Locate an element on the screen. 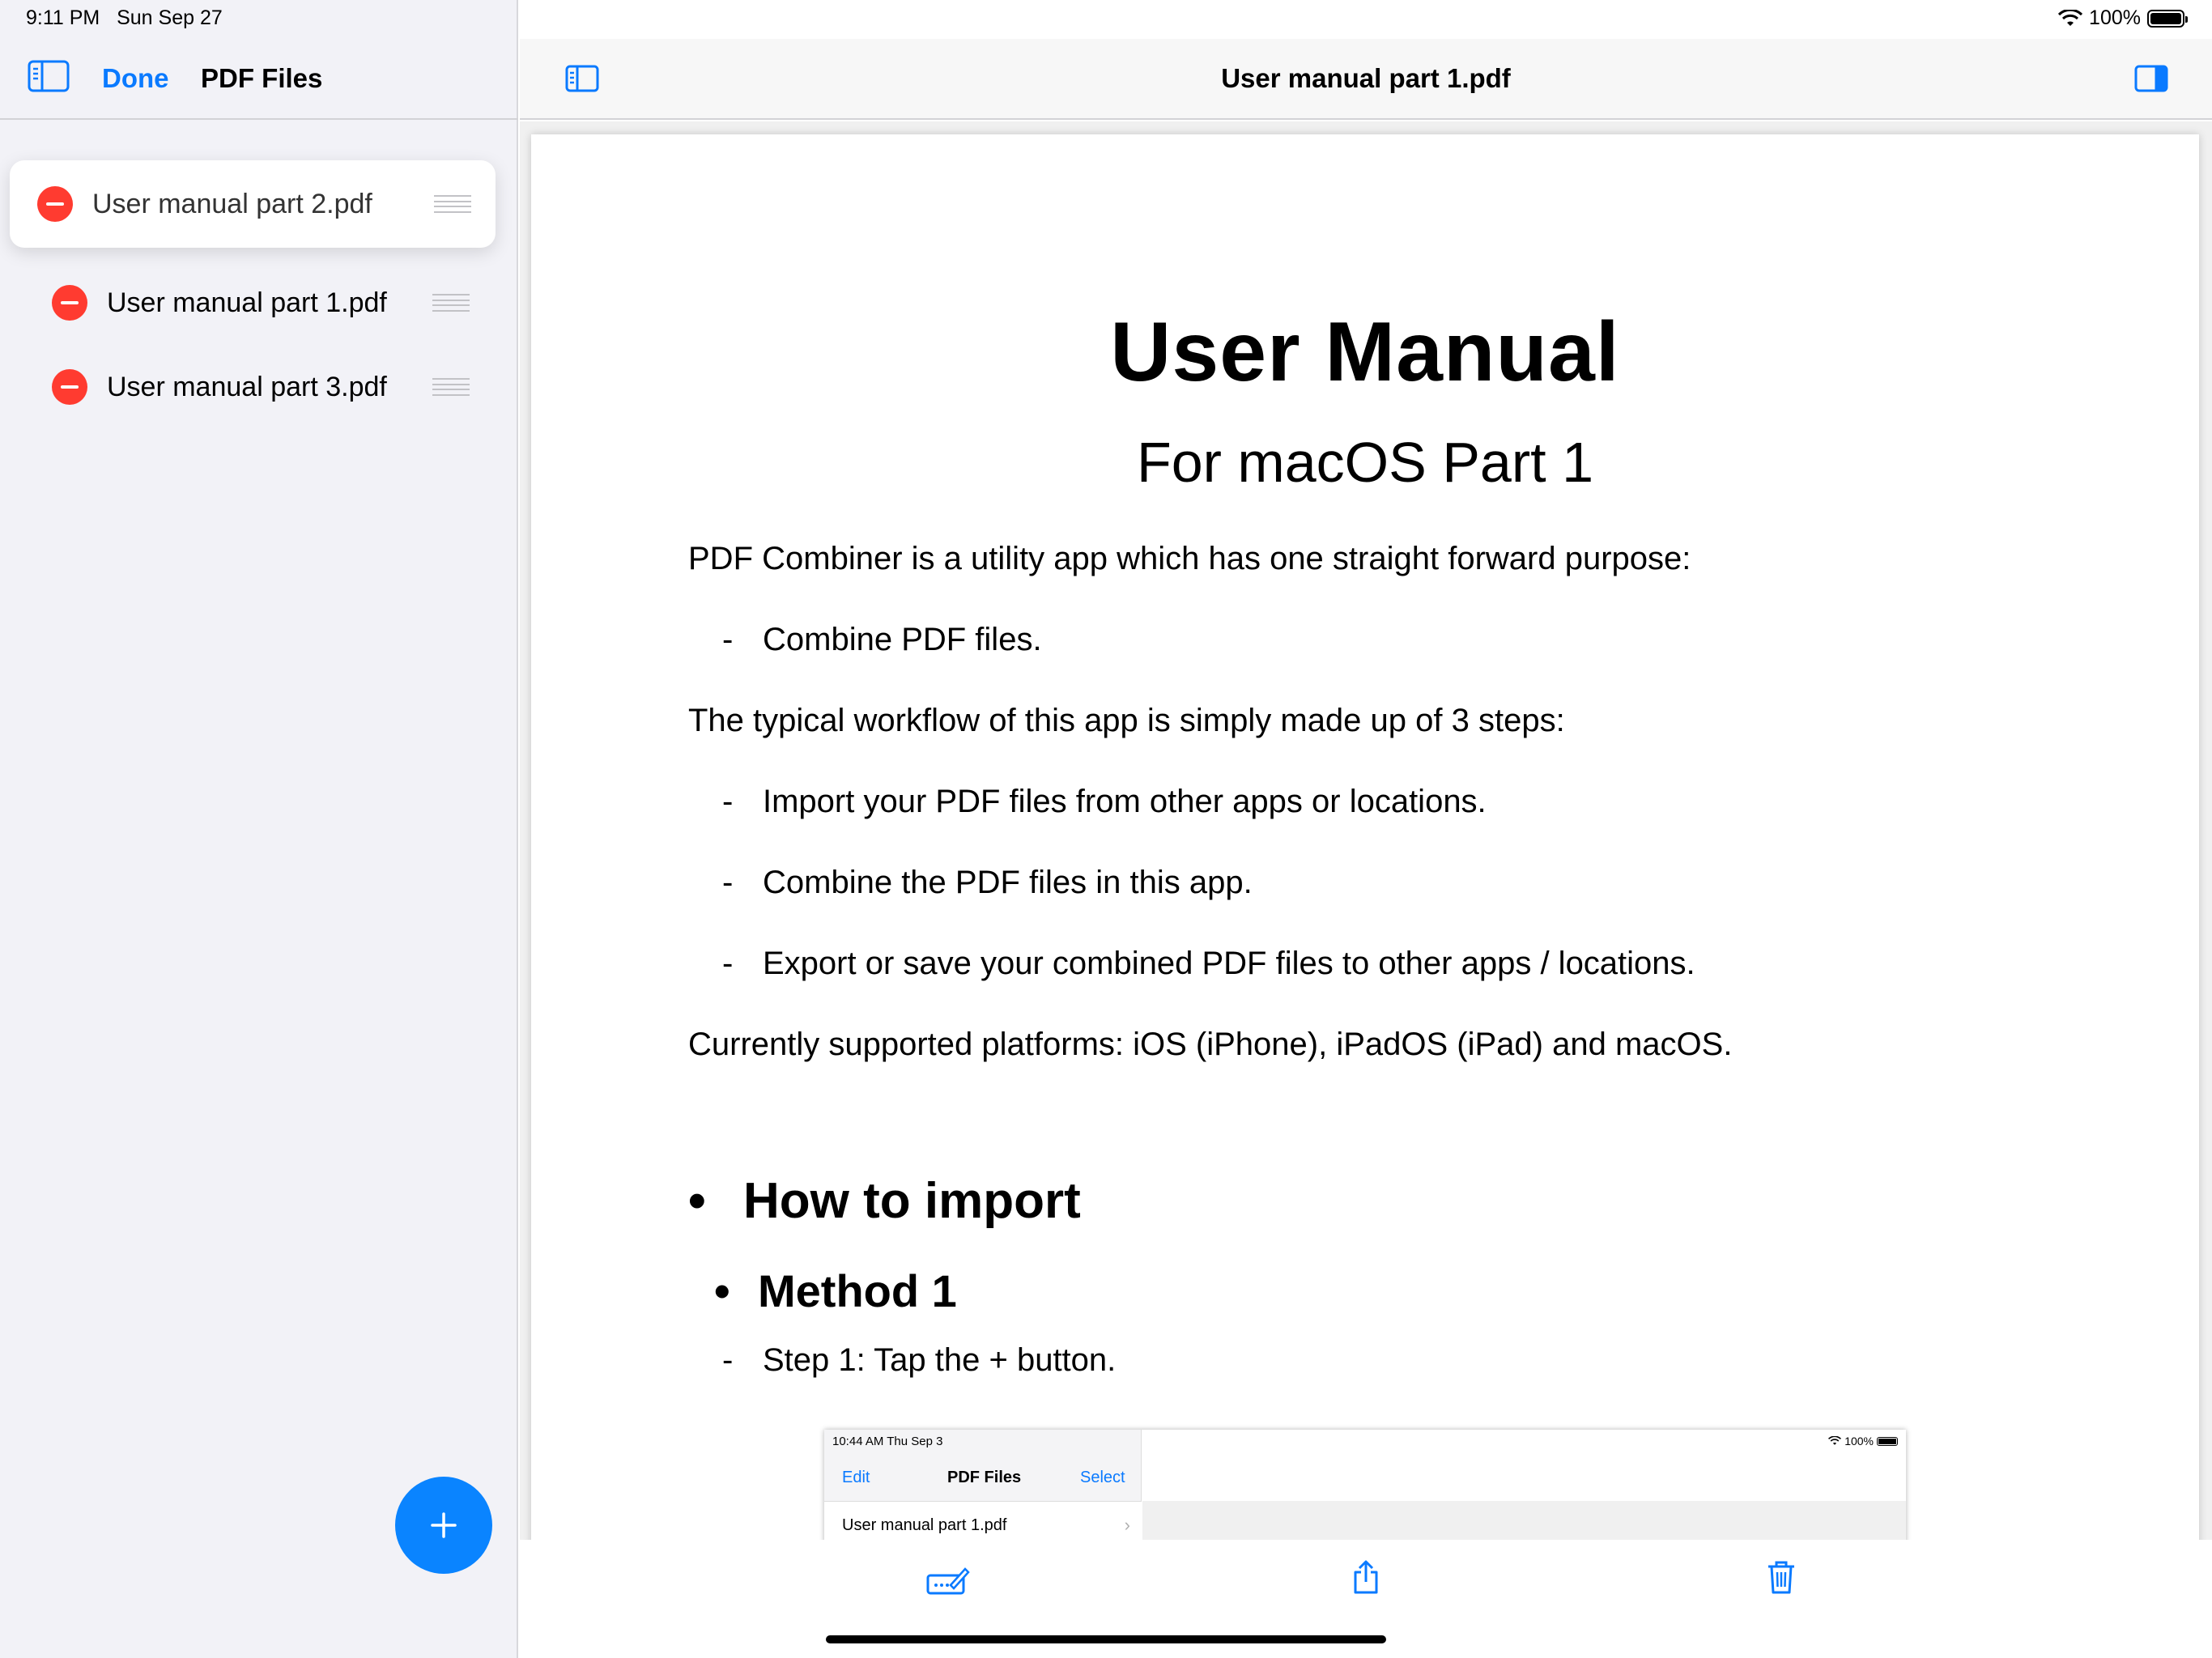  status-time: 9:11 PM Sun Sep 27 is located at coordinates (124, 18).